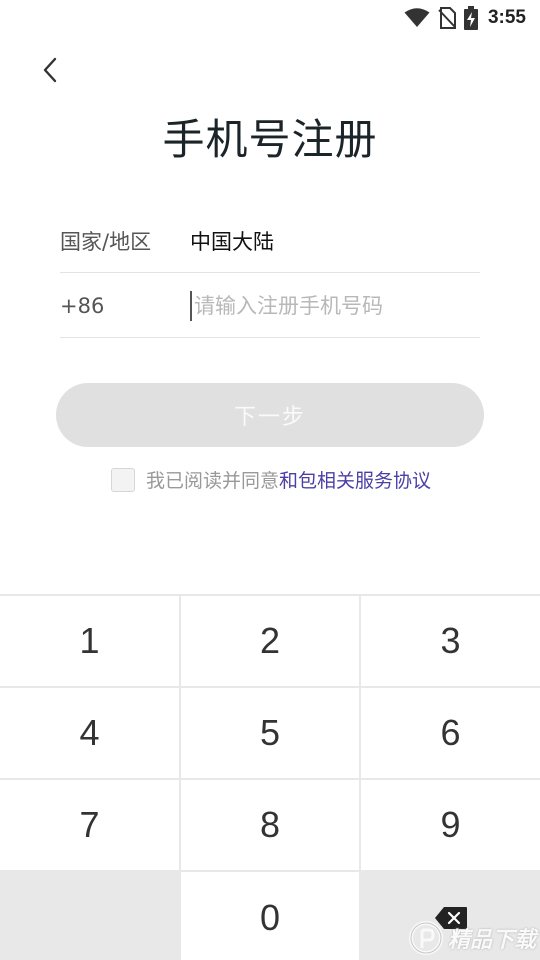 This screenshot has width=540, height=960. What do you see at coordinates (270, 641) in the screenshot?
I see `key-2: 2` at bounding box center [270, 641].